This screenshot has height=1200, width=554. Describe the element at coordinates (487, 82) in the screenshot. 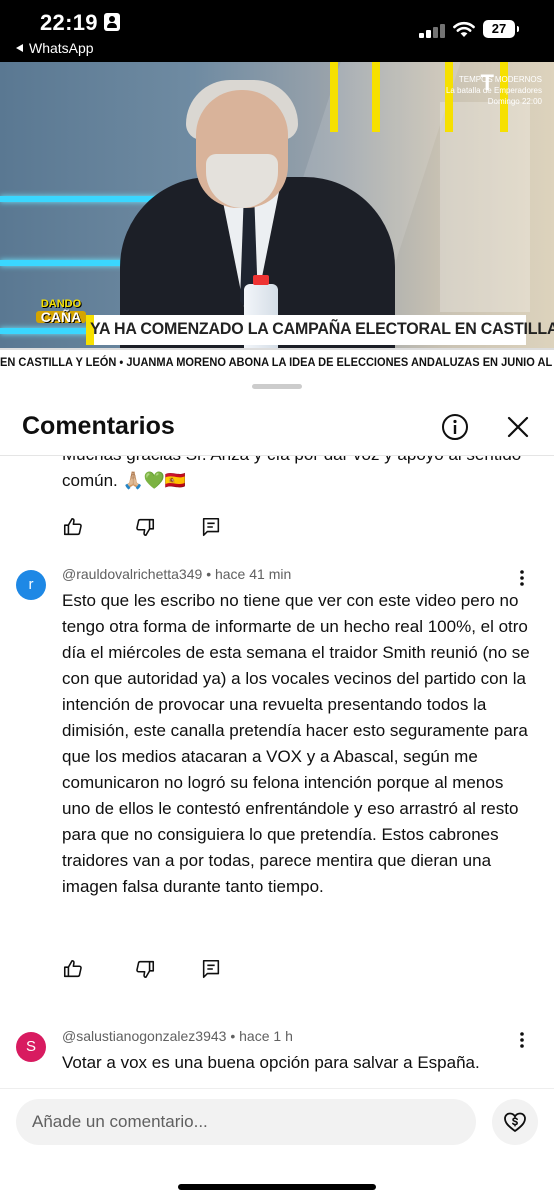

I see `channel-logo-t: T` at that location.